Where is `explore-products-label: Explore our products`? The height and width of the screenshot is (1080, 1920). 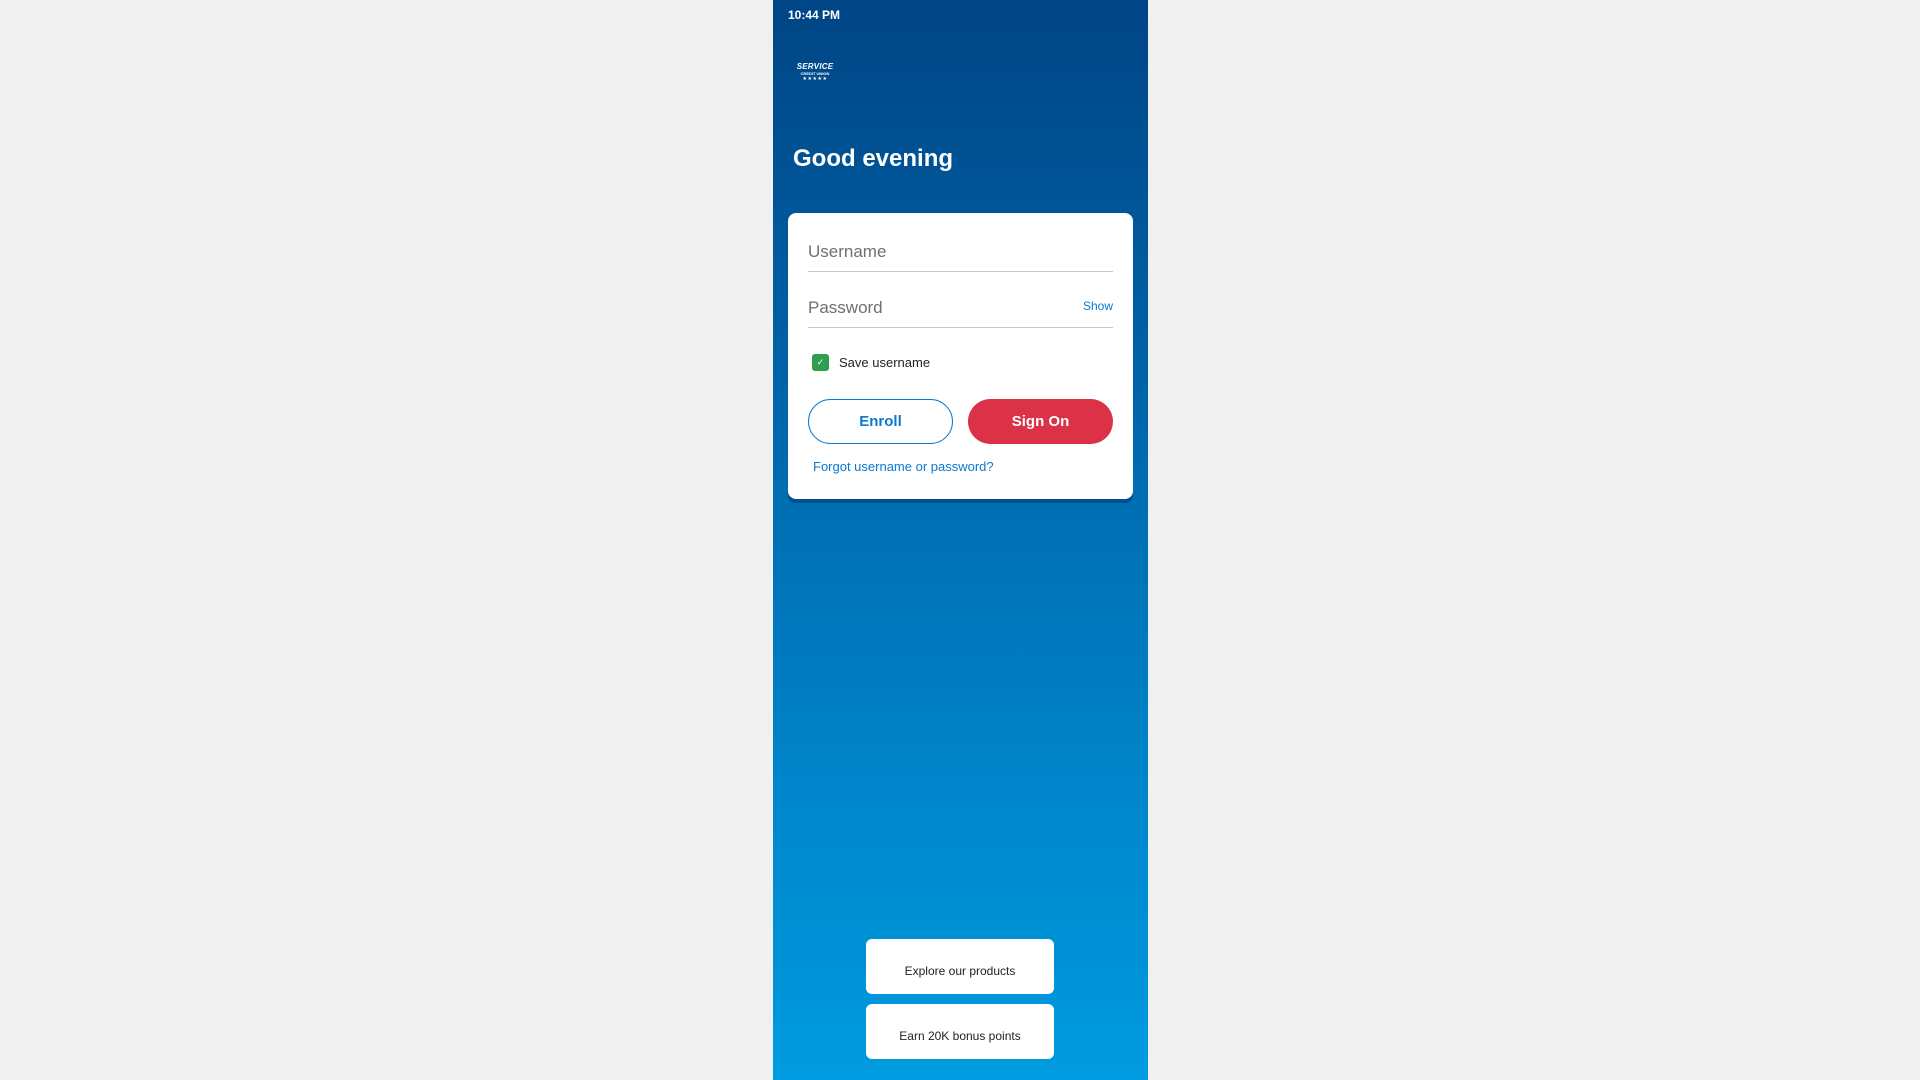 explore-products-label: Explore our products is located at coordinates (960, 971).